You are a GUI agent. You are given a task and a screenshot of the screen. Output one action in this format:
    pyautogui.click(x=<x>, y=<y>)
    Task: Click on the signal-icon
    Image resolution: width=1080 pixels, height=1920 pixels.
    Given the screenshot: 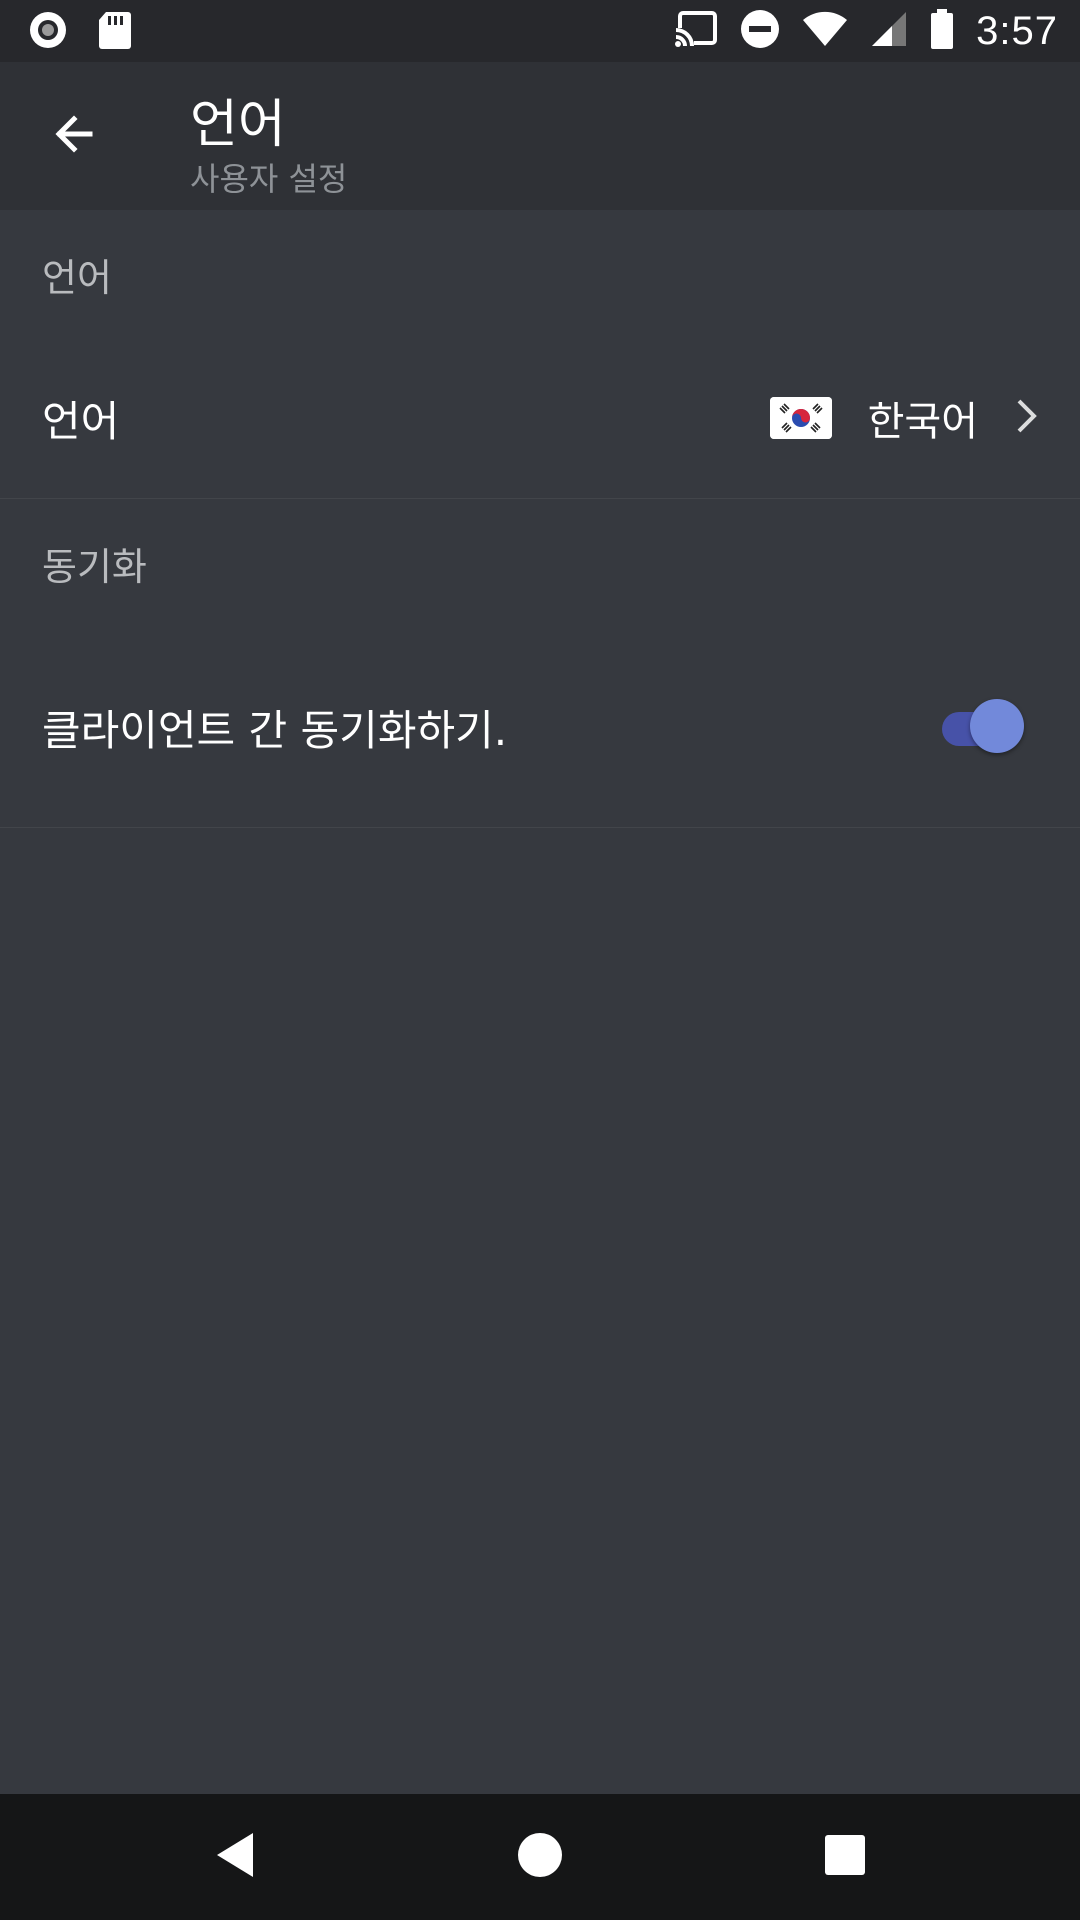 What is the action you would take?
    pyautogui.click(x=889, y=31)
    